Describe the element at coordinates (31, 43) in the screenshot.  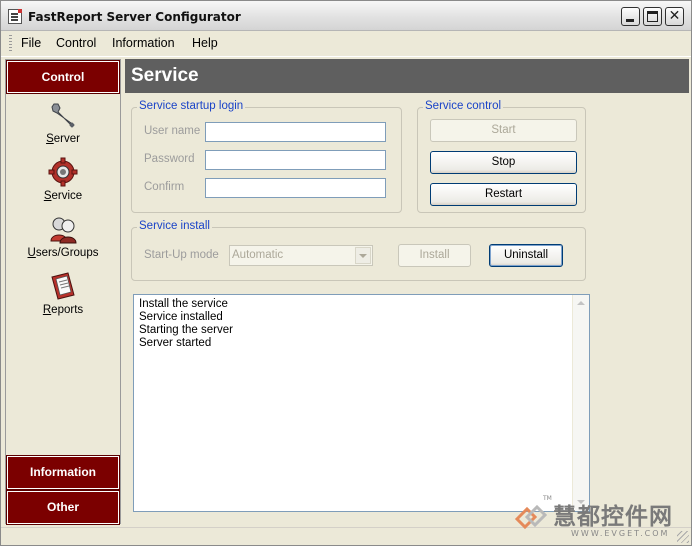
I see `menu-file: File` at that location.